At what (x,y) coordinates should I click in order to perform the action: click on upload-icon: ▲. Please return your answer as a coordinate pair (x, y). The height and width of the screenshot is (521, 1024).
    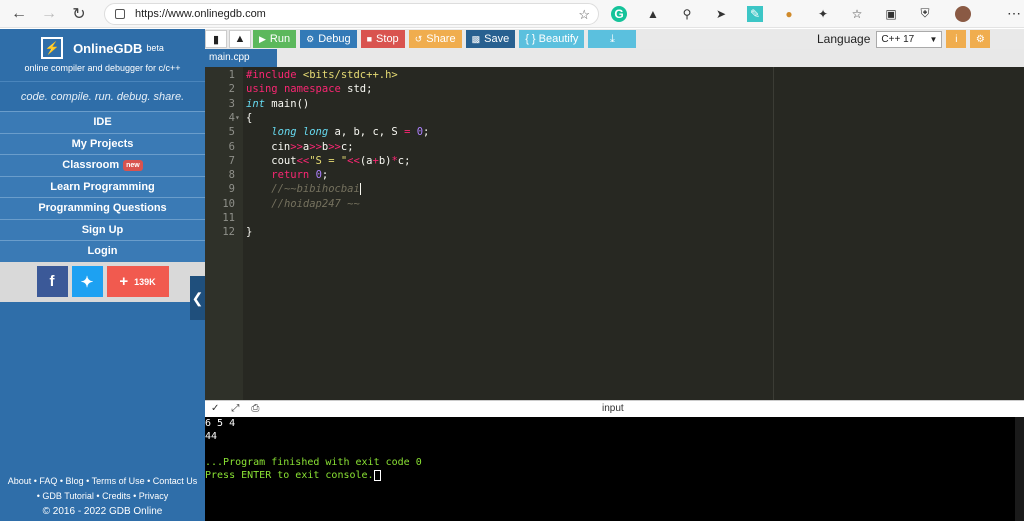
    Looking at the image, I should click on (240, 39).